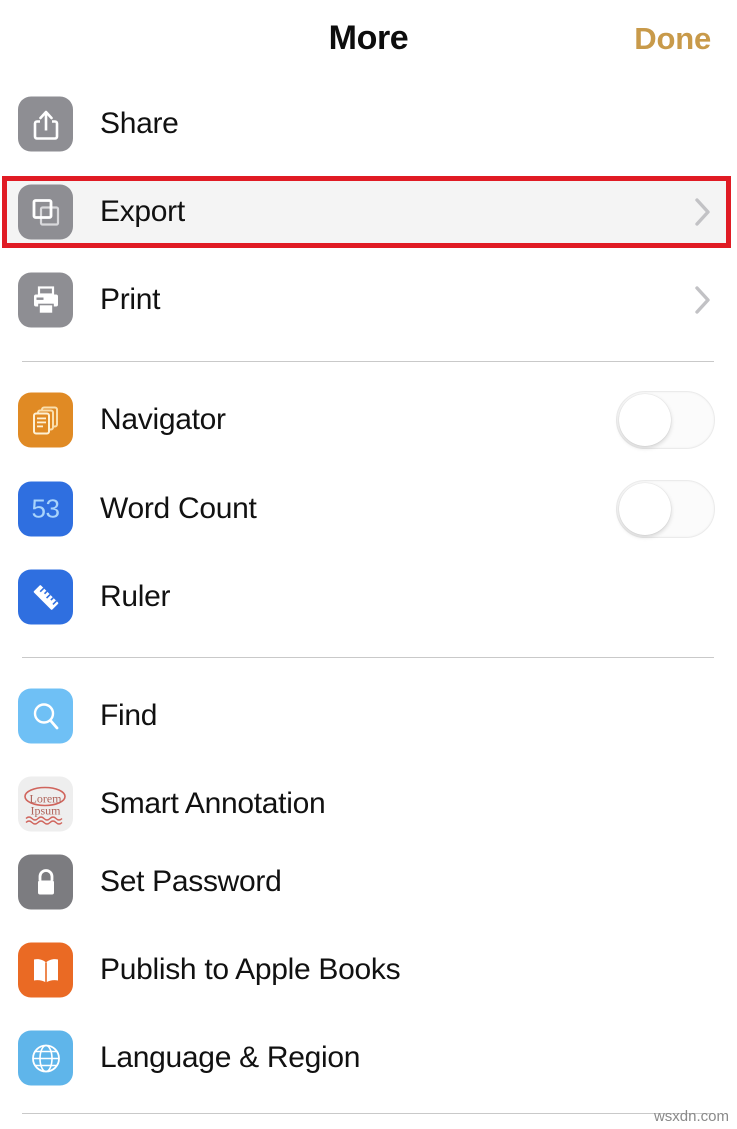 This screenshot has width=737, height=1129. What do you see at coordinates (45, 882) in the screenshot?
I see `lock-icon` at bounding box center [45, 882].